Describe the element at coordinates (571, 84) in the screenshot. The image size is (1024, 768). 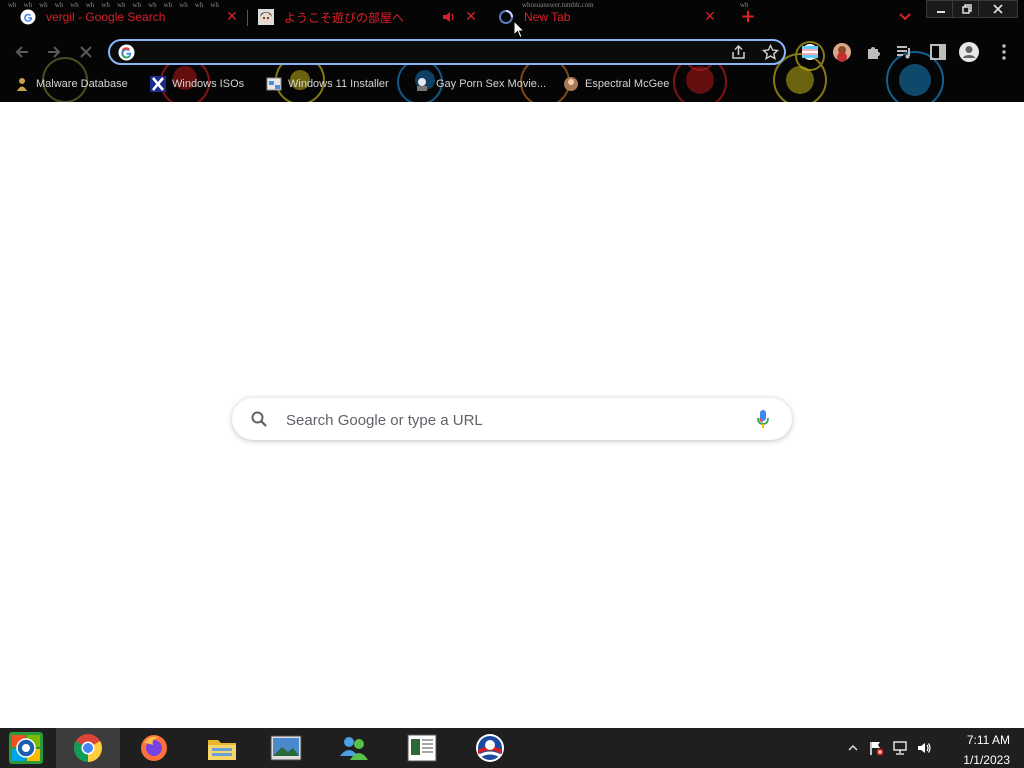
I see `avatar-icon` at that location.